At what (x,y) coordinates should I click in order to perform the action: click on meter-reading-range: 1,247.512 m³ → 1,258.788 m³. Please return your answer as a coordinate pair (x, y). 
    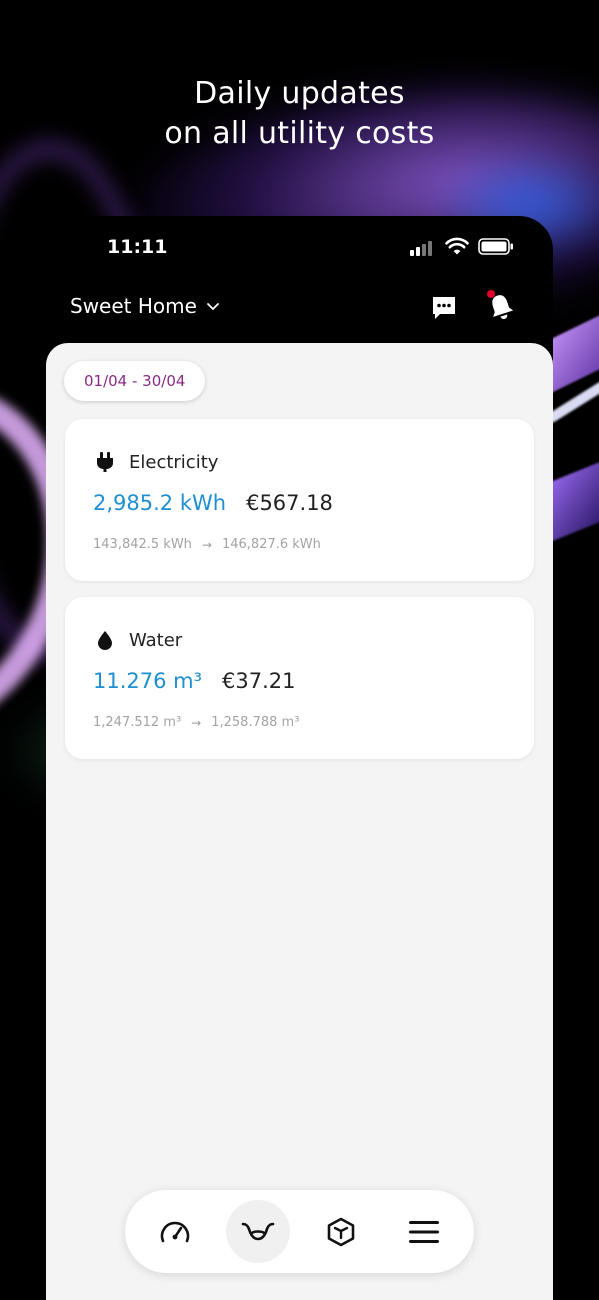
    Looking at the image, I should click on (196, 722).